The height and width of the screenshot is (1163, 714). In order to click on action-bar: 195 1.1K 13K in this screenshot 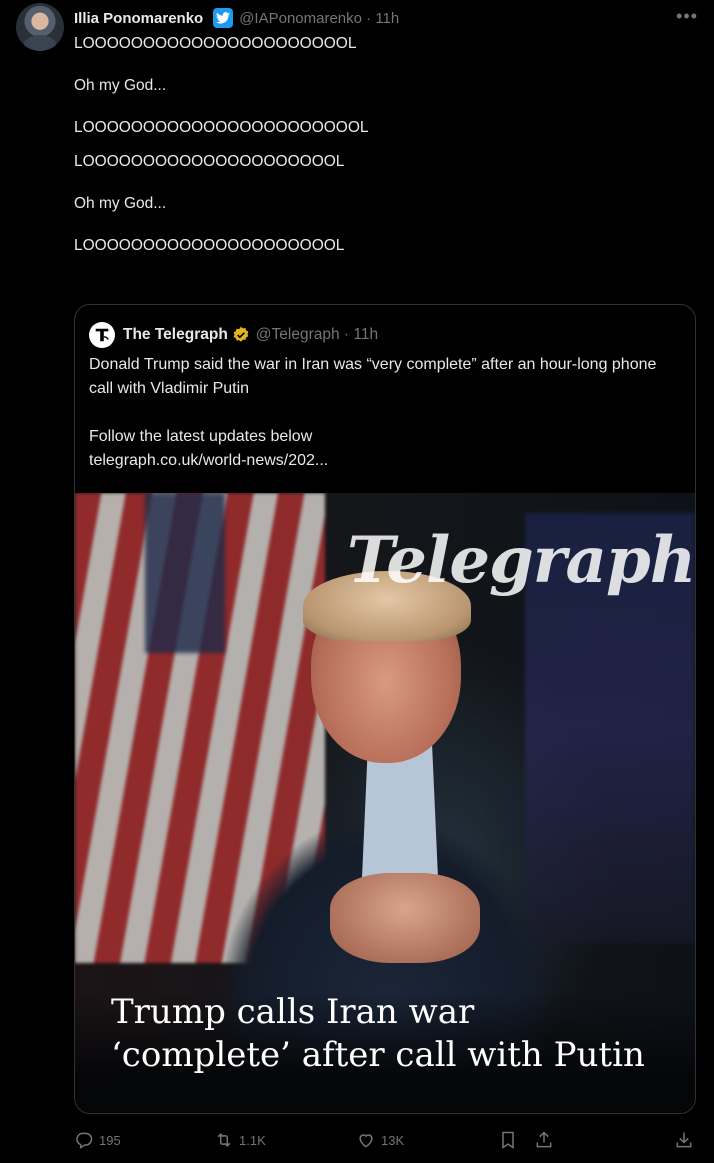, I will do `click(387, 1140)`.